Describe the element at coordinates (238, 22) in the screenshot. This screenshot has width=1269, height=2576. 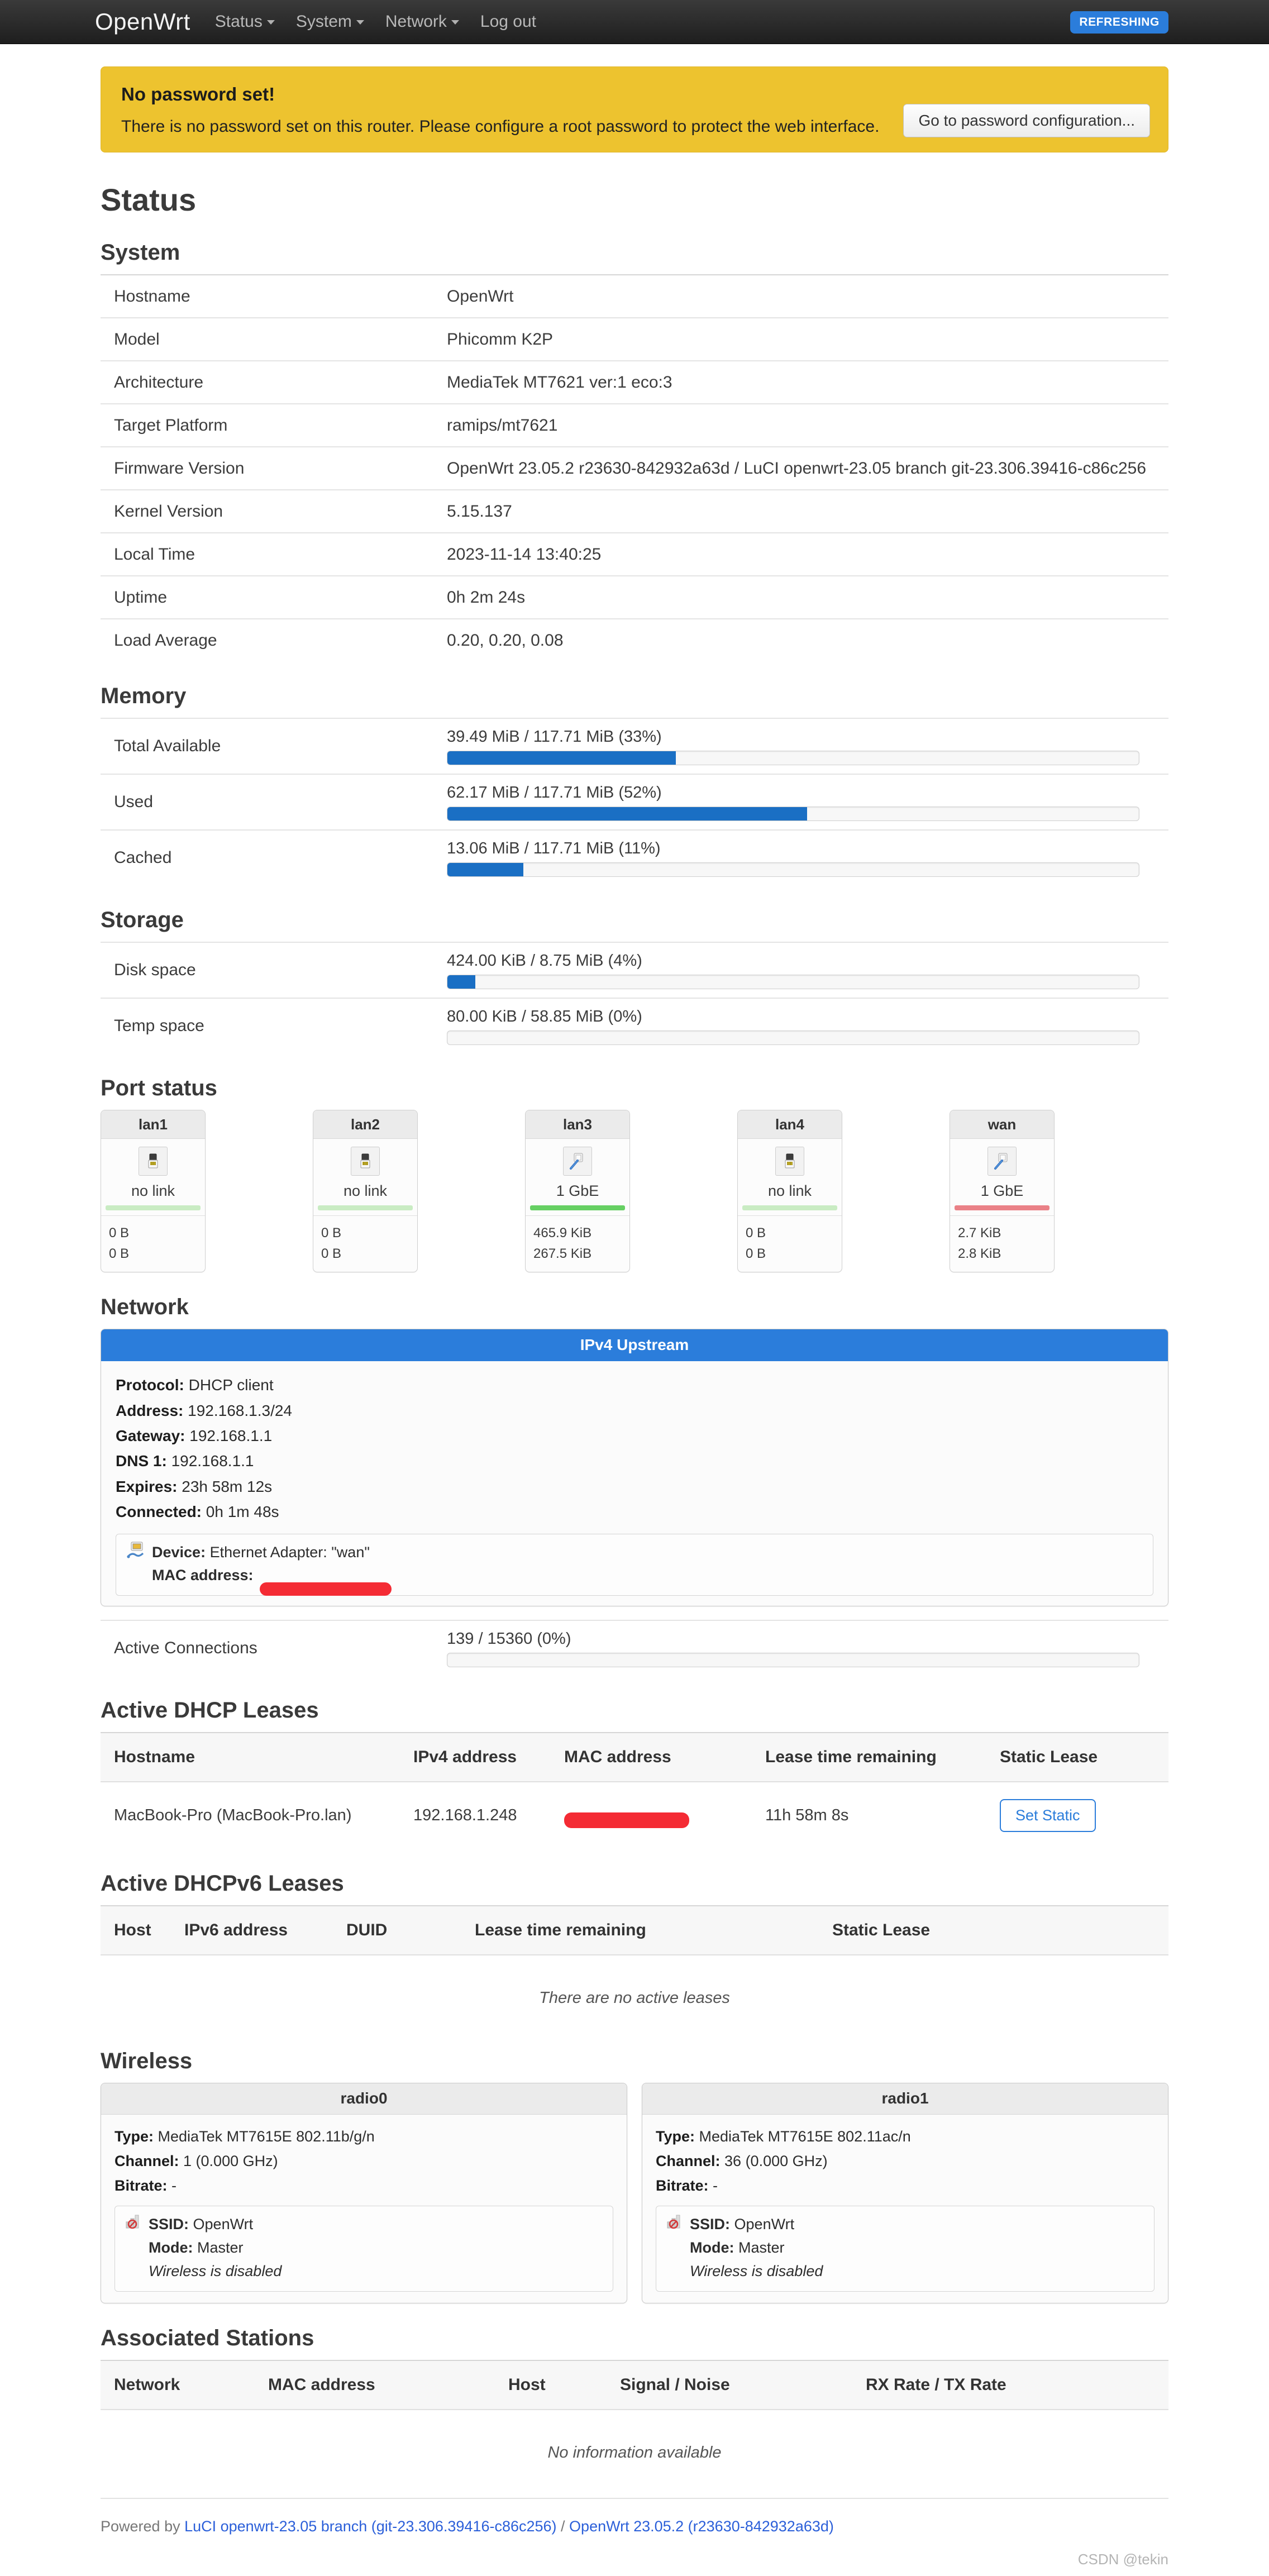
I see `nav-item-status-label: Status` at that location.